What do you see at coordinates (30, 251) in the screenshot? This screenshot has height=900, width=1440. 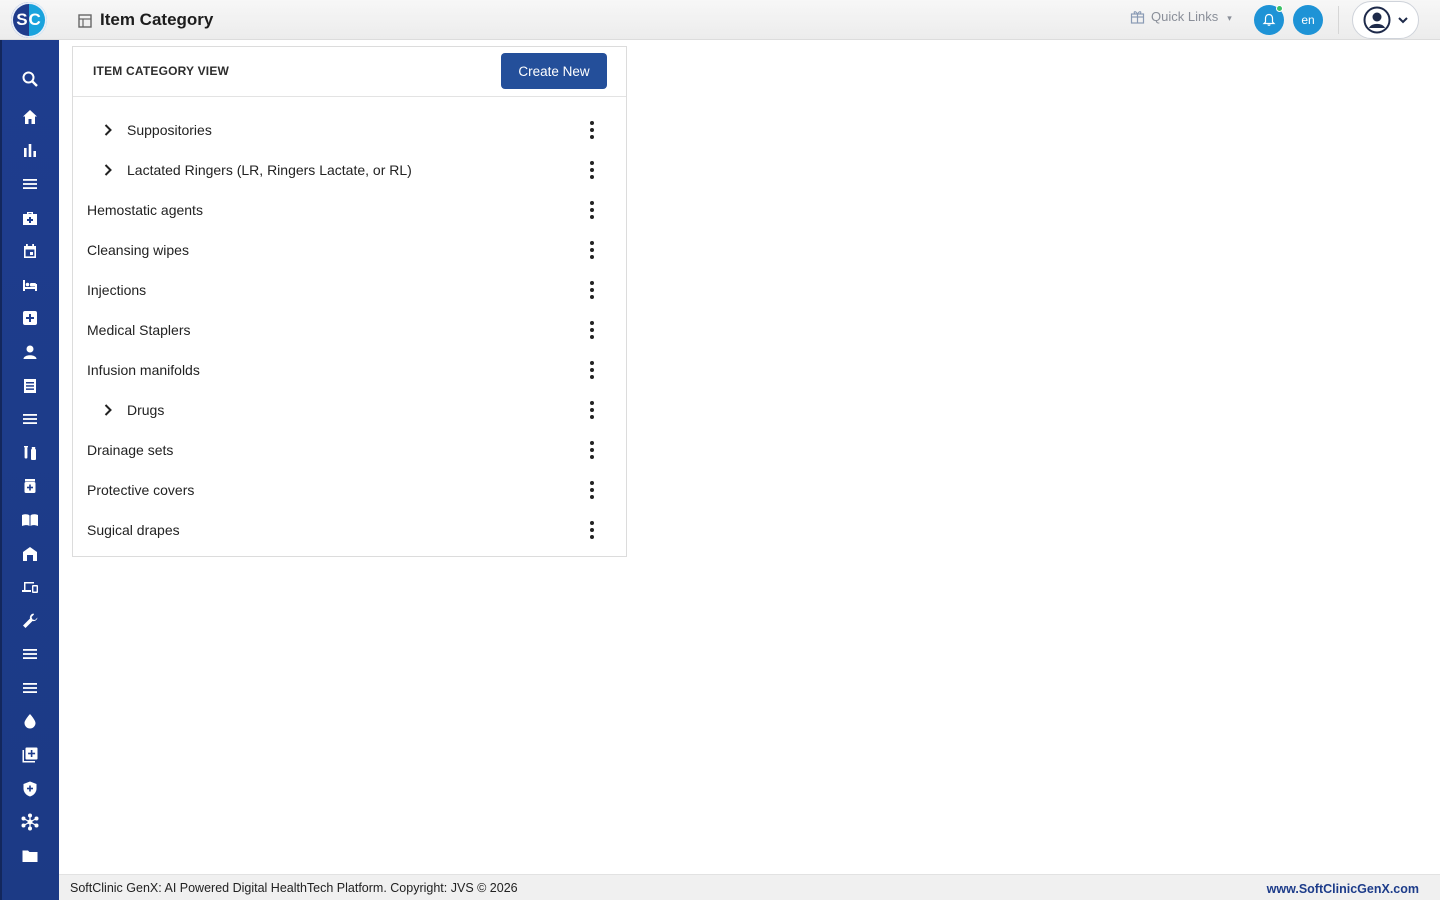 I see `calendar-icon` at bounding box center [30, 251].